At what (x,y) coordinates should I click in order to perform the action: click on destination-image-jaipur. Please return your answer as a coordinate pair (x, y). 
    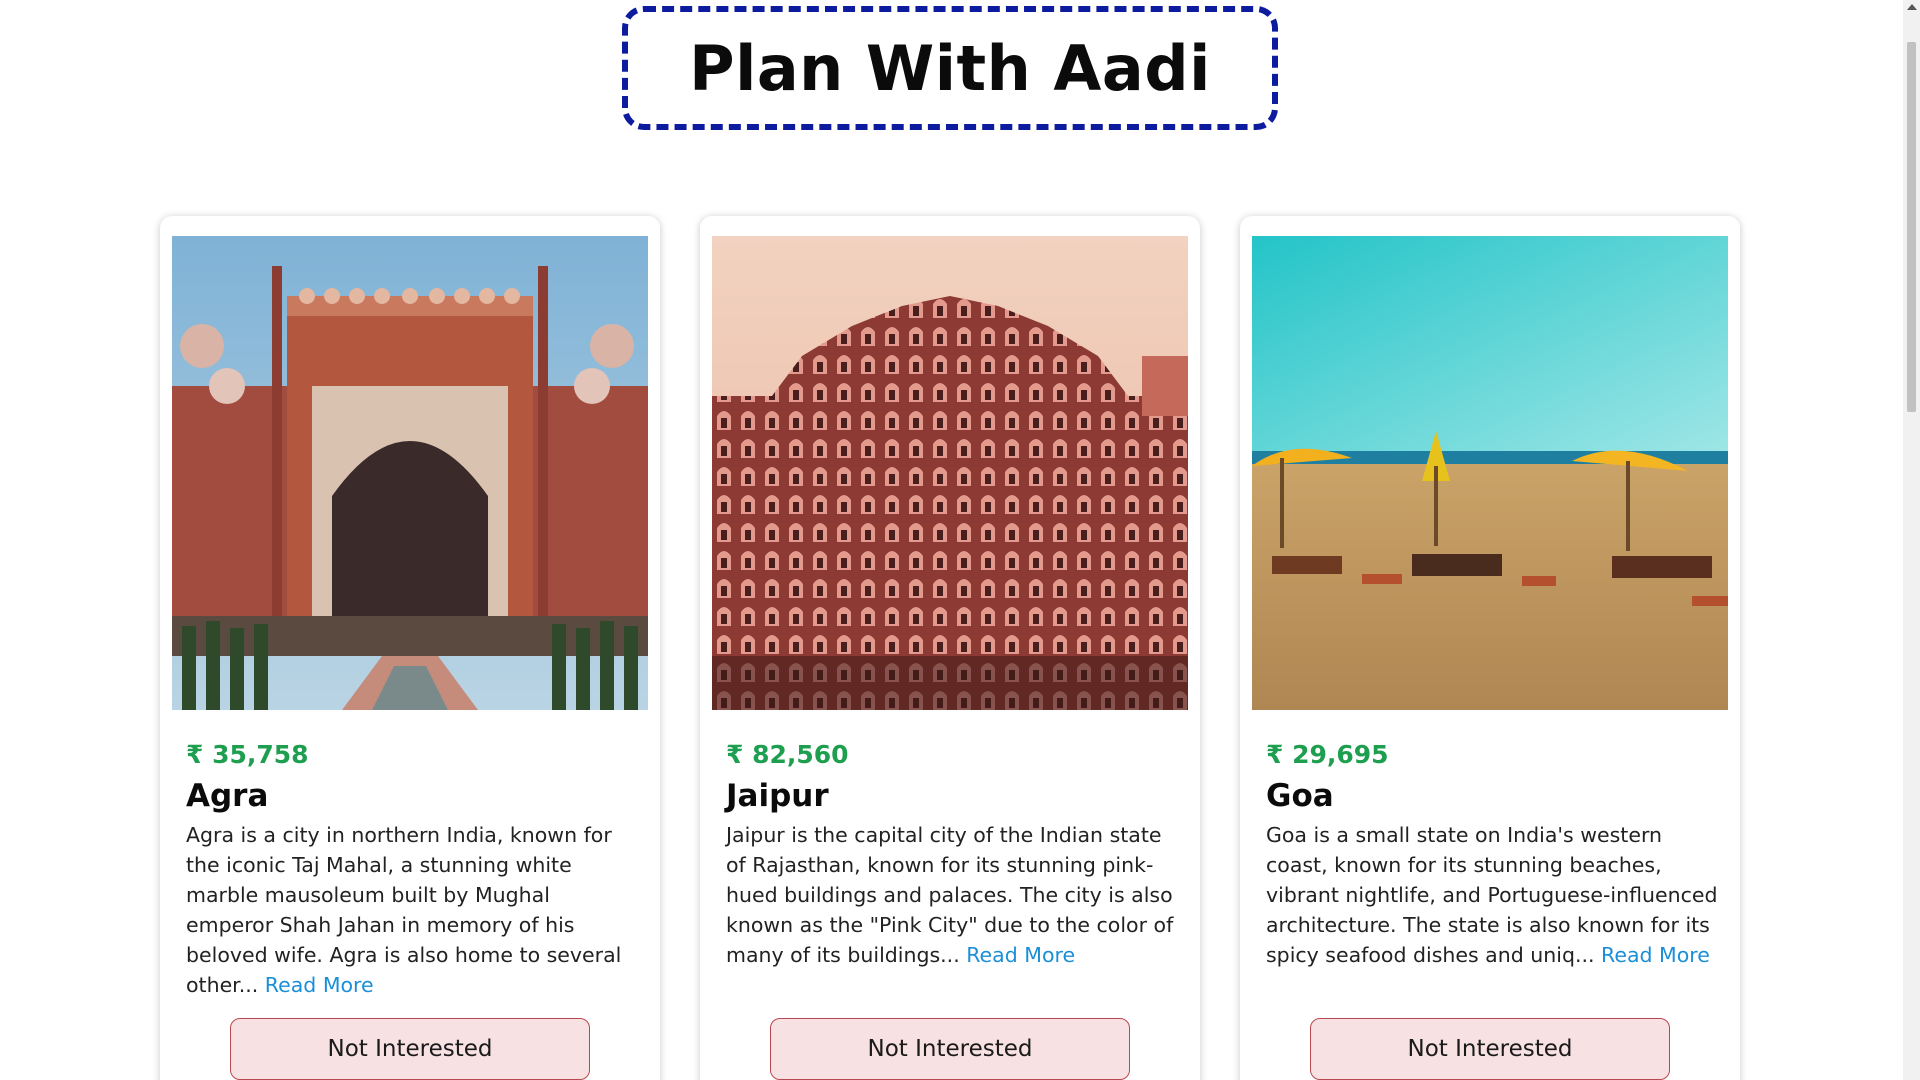
    Looking at the image, I should click on (950, 473).